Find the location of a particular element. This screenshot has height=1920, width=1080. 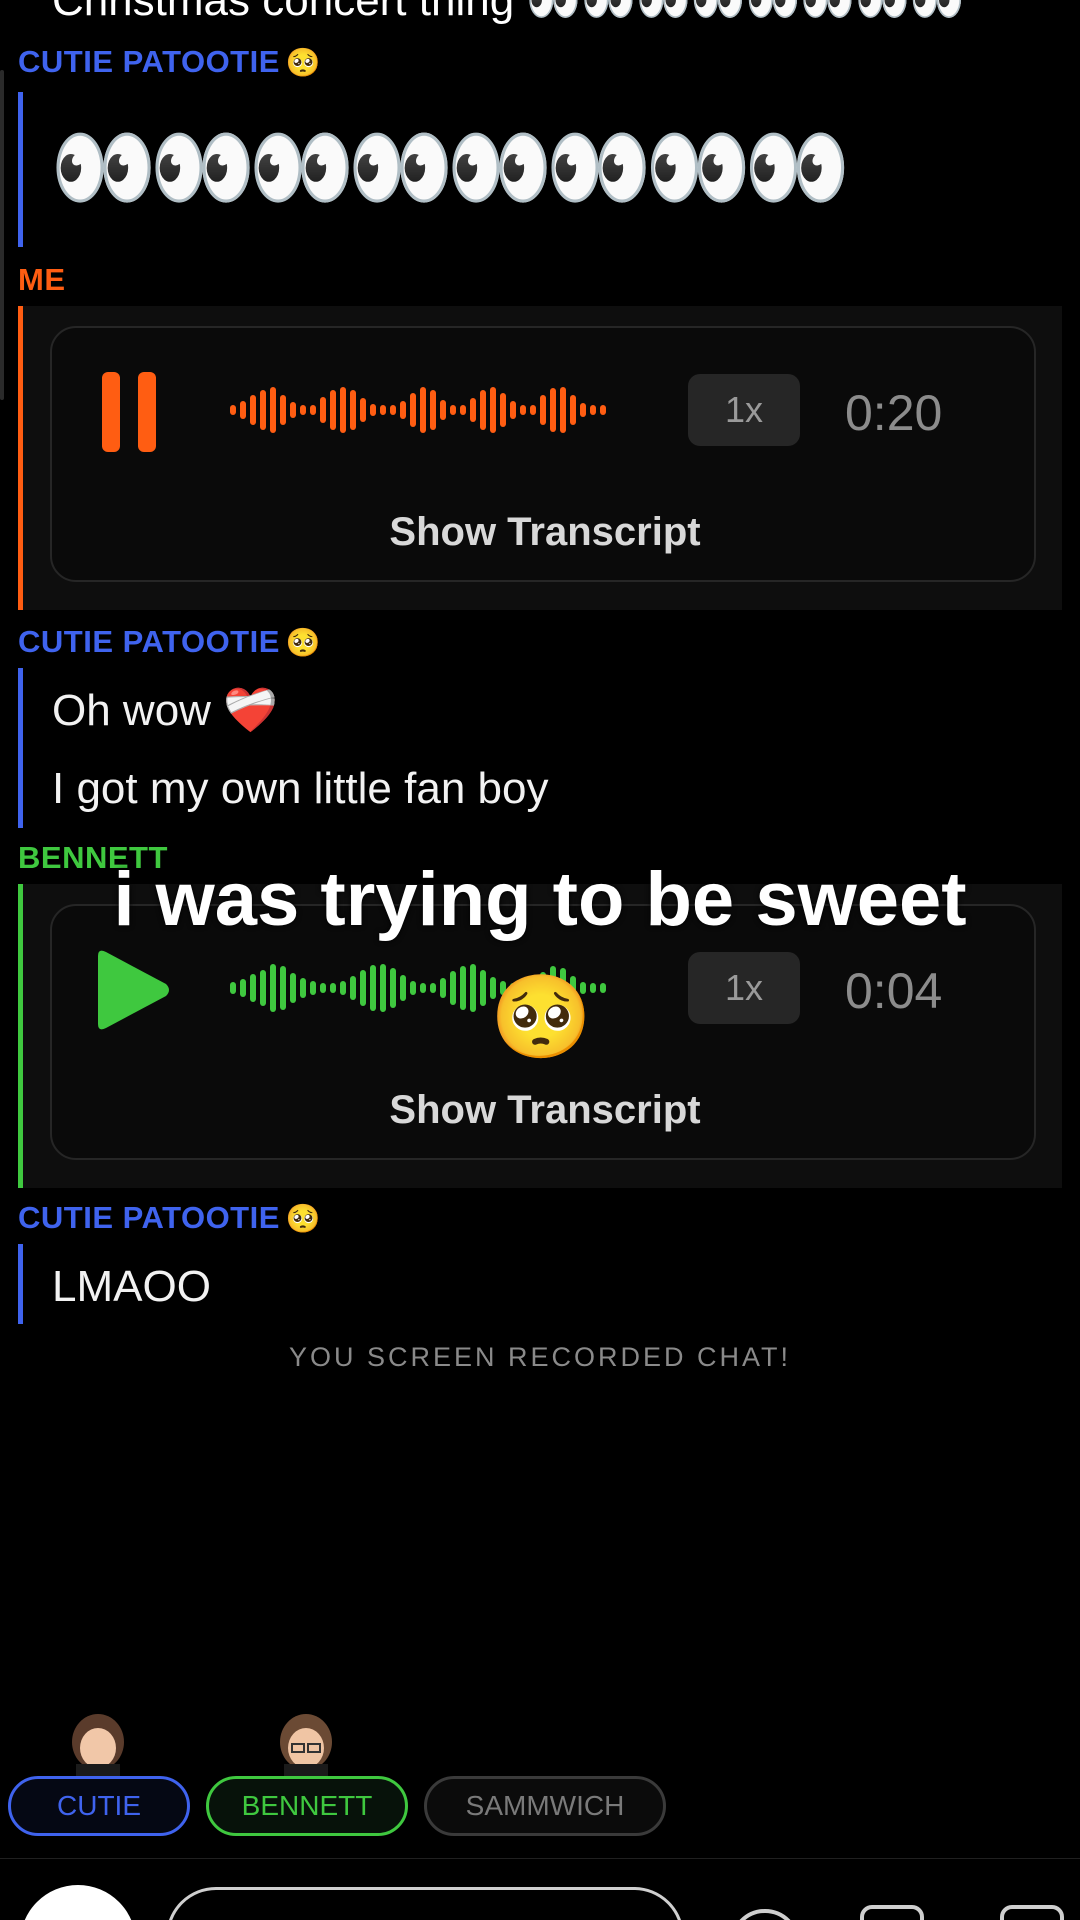

camera-button is located at coordinates (78, 1902).